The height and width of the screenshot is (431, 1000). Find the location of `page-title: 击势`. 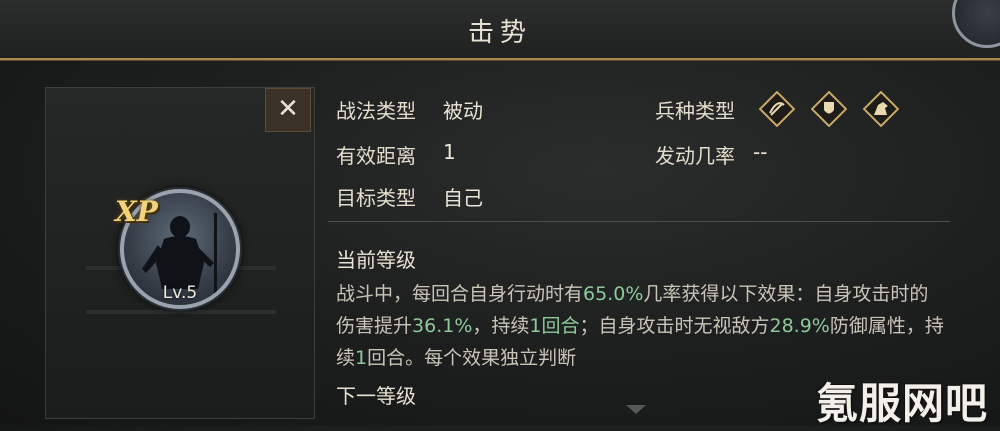

page-title: 击势 is located at coordinates (499, 33).